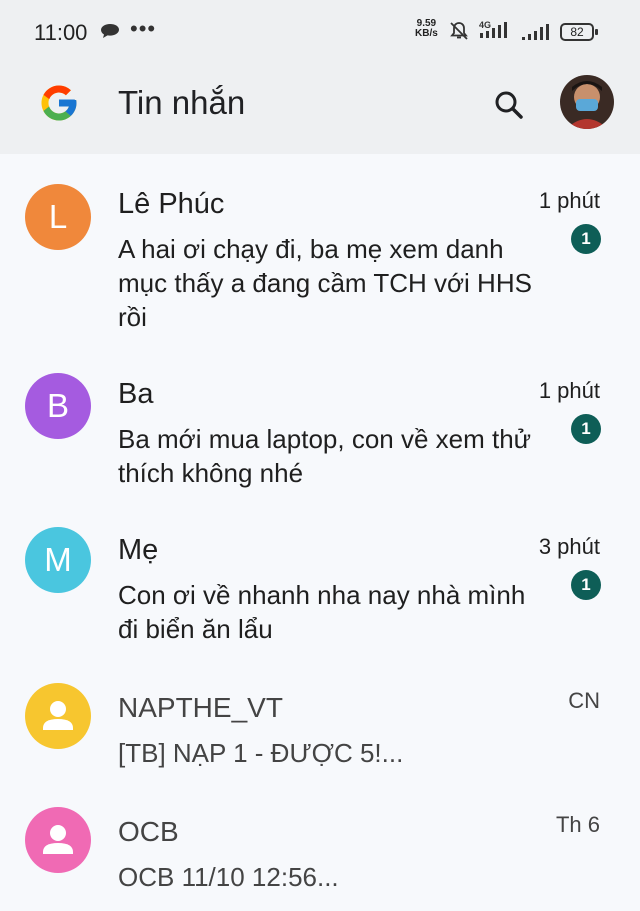 This screenshot has width=640, height=911. Describe the element at coordinates (143, 28) in the screenshot. I see `more-notifications-icon: •••` at that location.